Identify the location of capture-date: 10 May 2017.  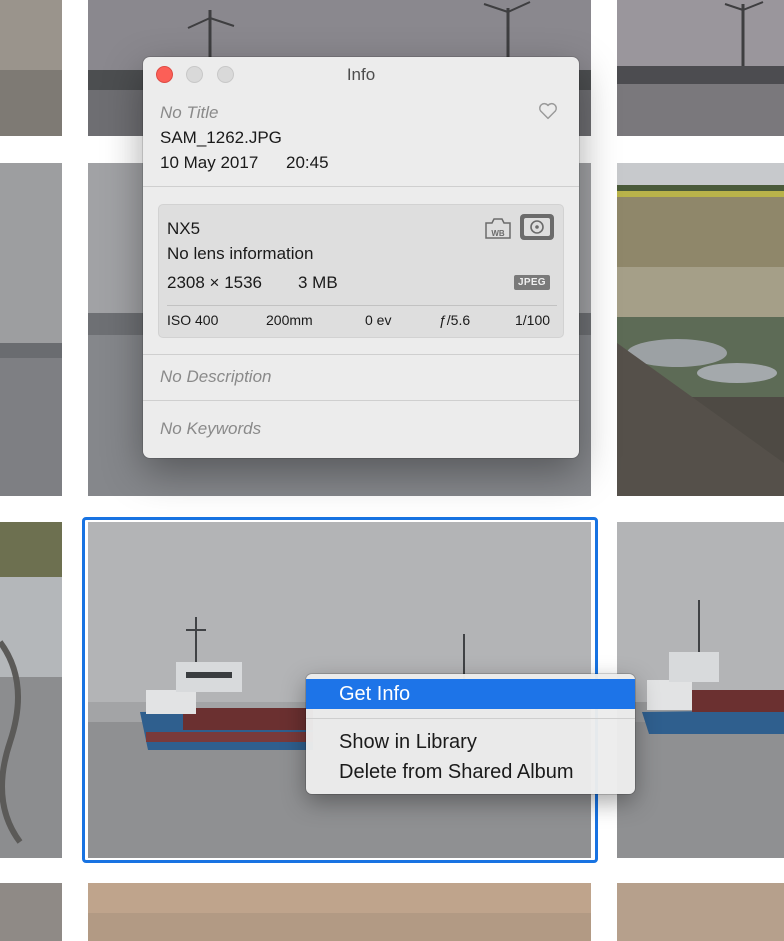
(209, 162).